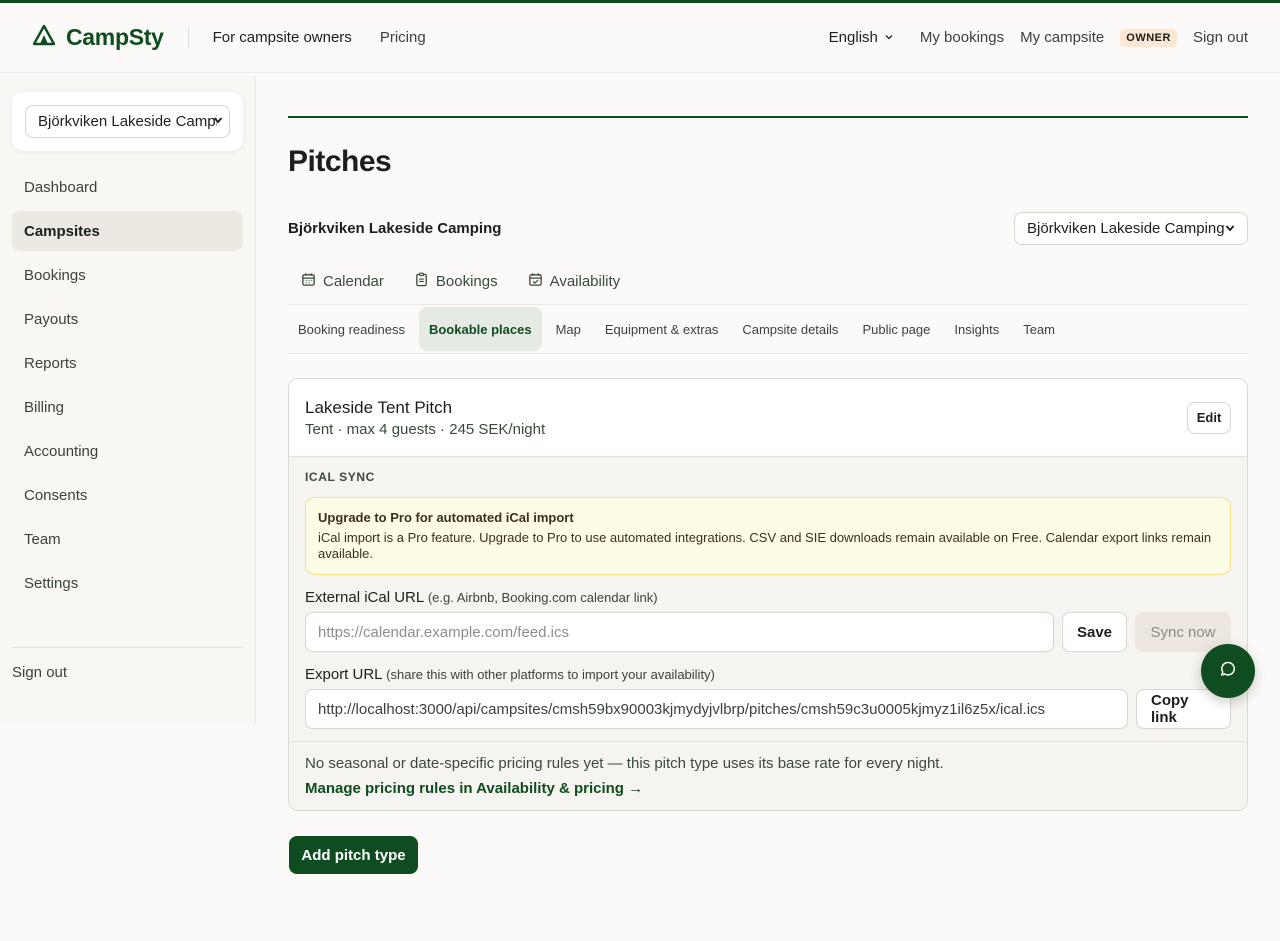 This screenshot has width=1280, height=941. Describe the element at coordinates (127, 187) in the screenshot. I see `sidebar-item-dashboard: Dashboard` at that location.